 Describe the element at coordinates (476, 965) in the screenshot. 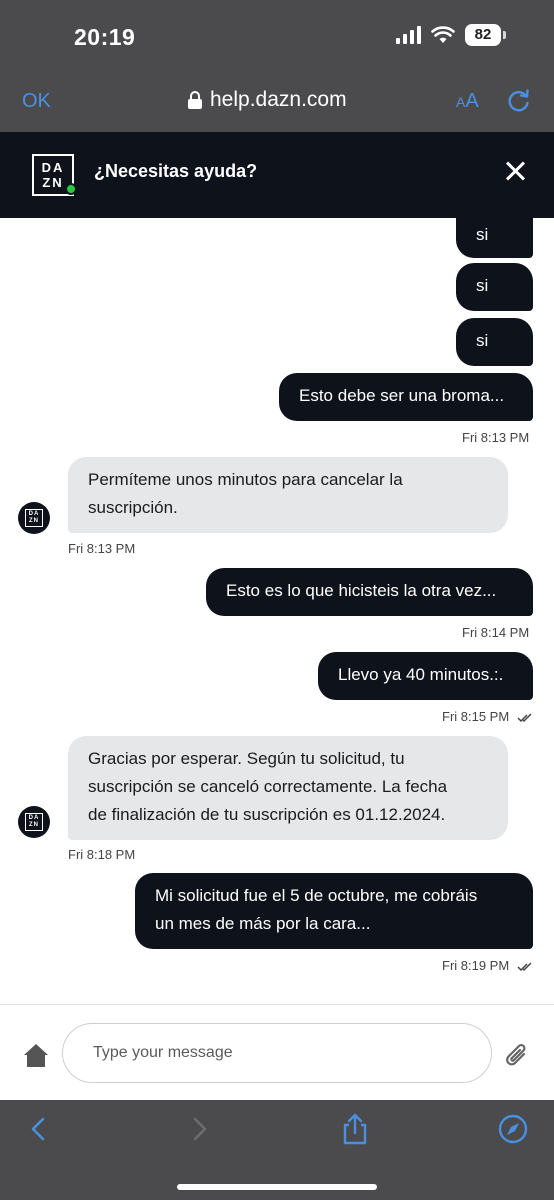

I see `timestamp-text: Fri 8:19 PM` at that location.